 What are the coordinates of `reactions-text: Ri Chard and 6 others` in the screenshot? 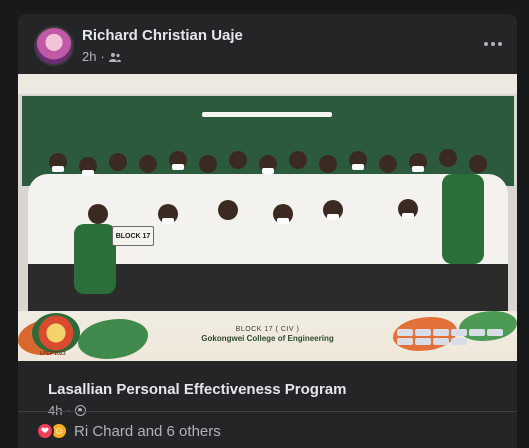 It's located at (147, 431).